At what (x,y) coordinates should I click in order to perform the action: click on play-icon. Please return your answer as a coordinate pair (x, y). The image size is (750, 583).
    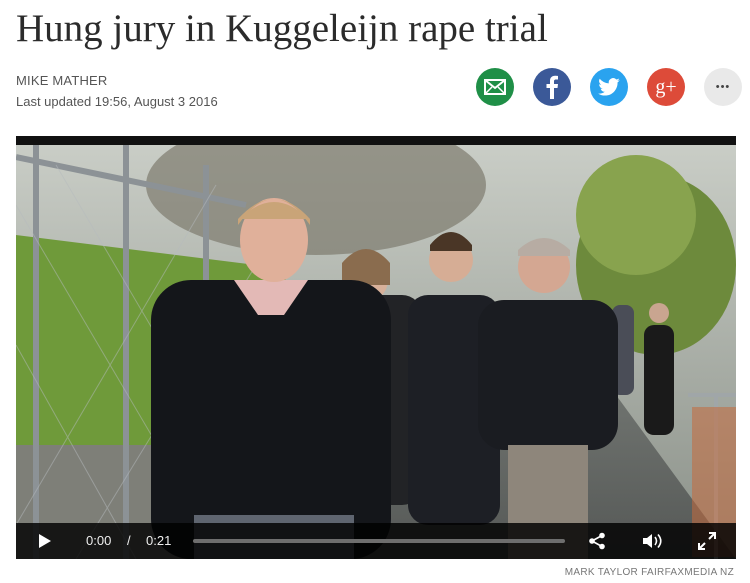
    Looking at the image, I should click on (44, 541).